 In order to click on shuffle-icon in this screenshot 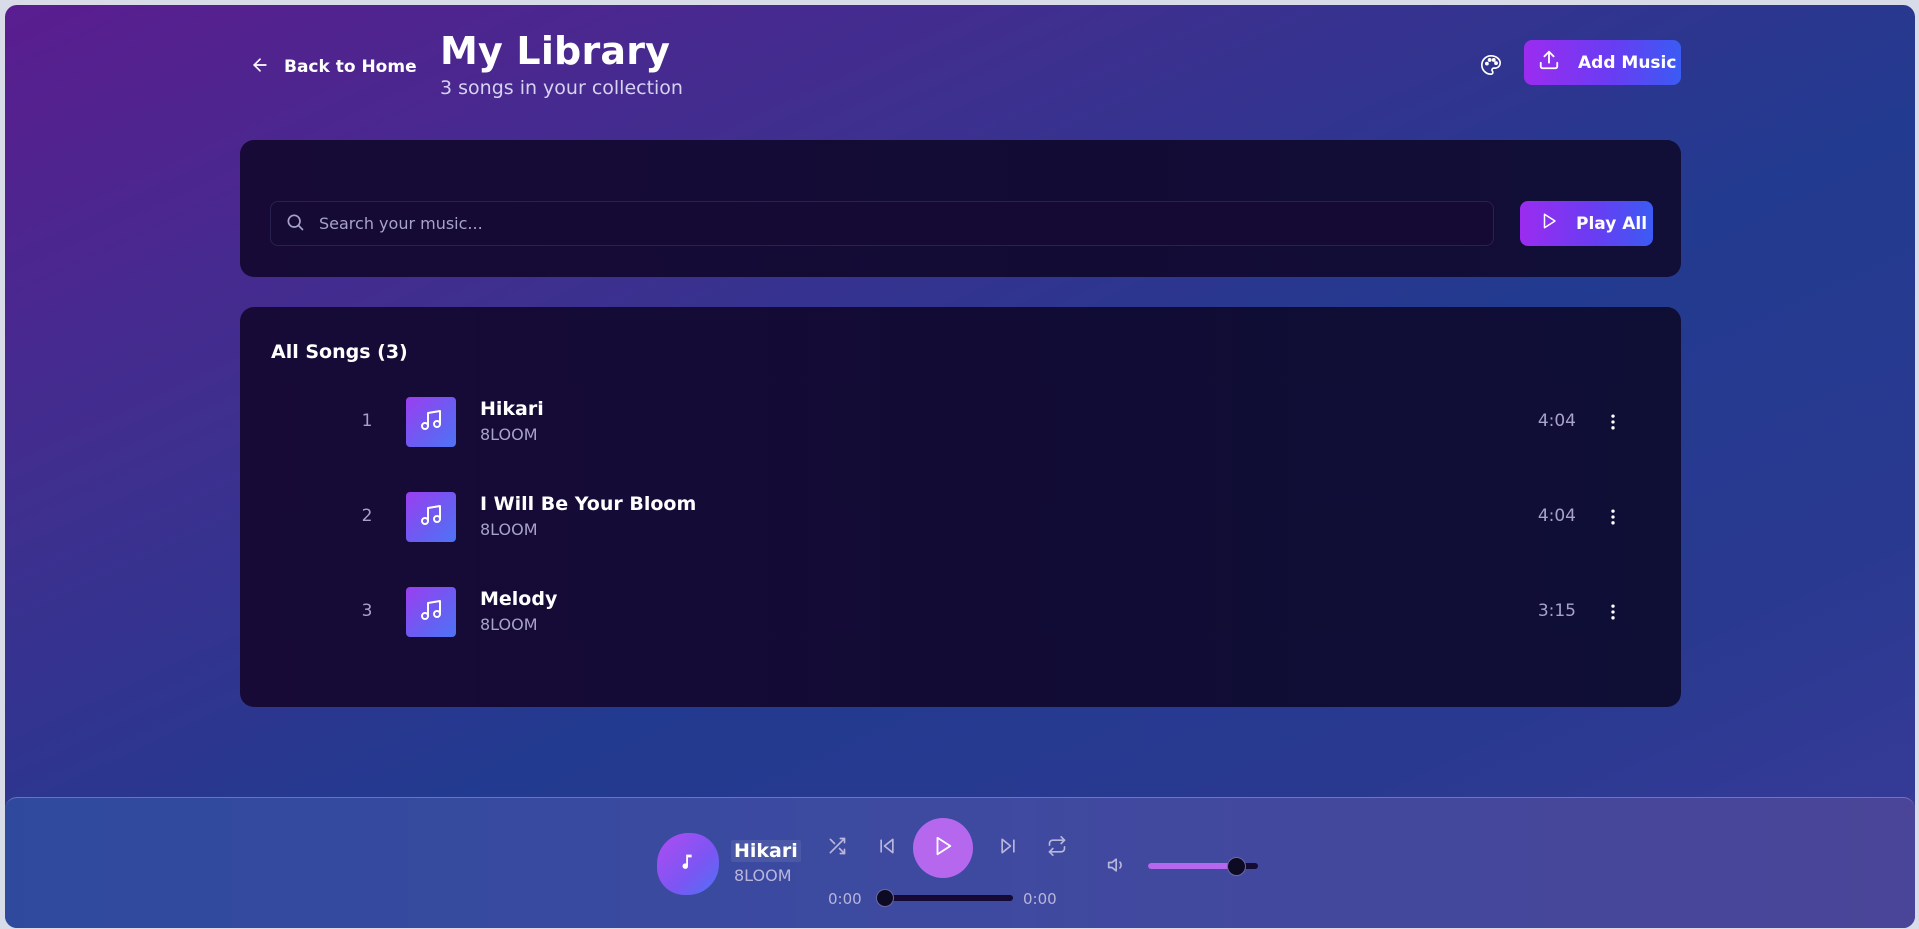, I will do `click(837, 848)`.